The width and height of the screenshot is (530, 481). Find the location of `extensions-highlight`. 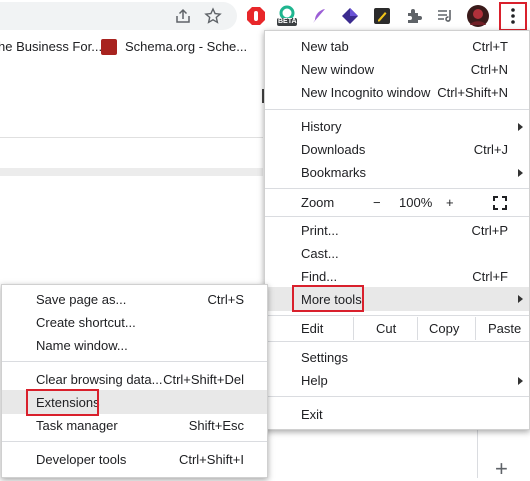

extensions-highlight is located at coordinates (62, 402).